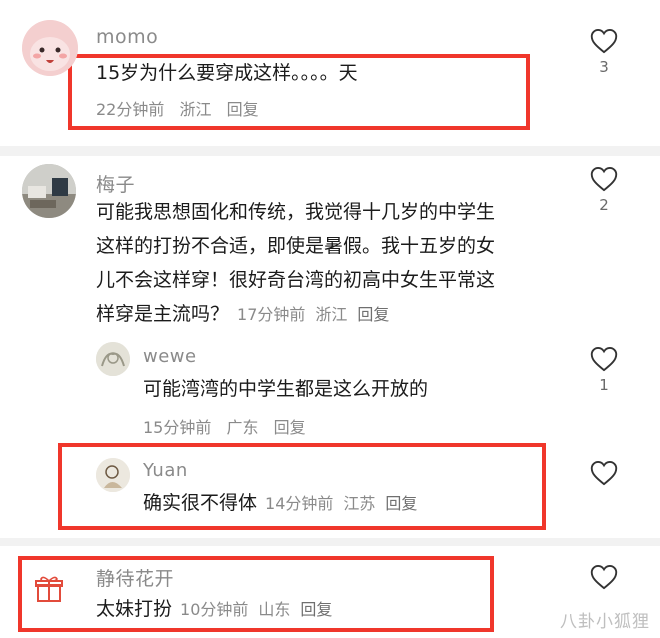 The image size is (660, 638). What do you see at coordinates (296, 246) in the screenshot?
I see `comment-text-line: 这样的打扮不合适，即使是暑假。我十五岁的女` at bounding box center [296, 246].